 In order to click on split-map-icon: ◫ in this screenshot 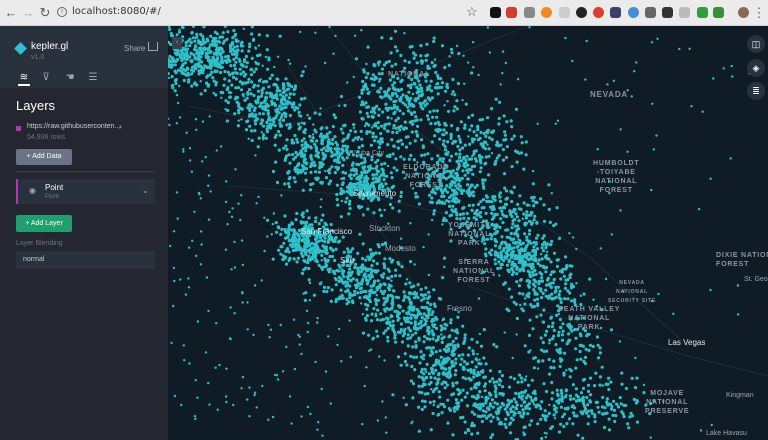, I will do `click(756, 44)`.